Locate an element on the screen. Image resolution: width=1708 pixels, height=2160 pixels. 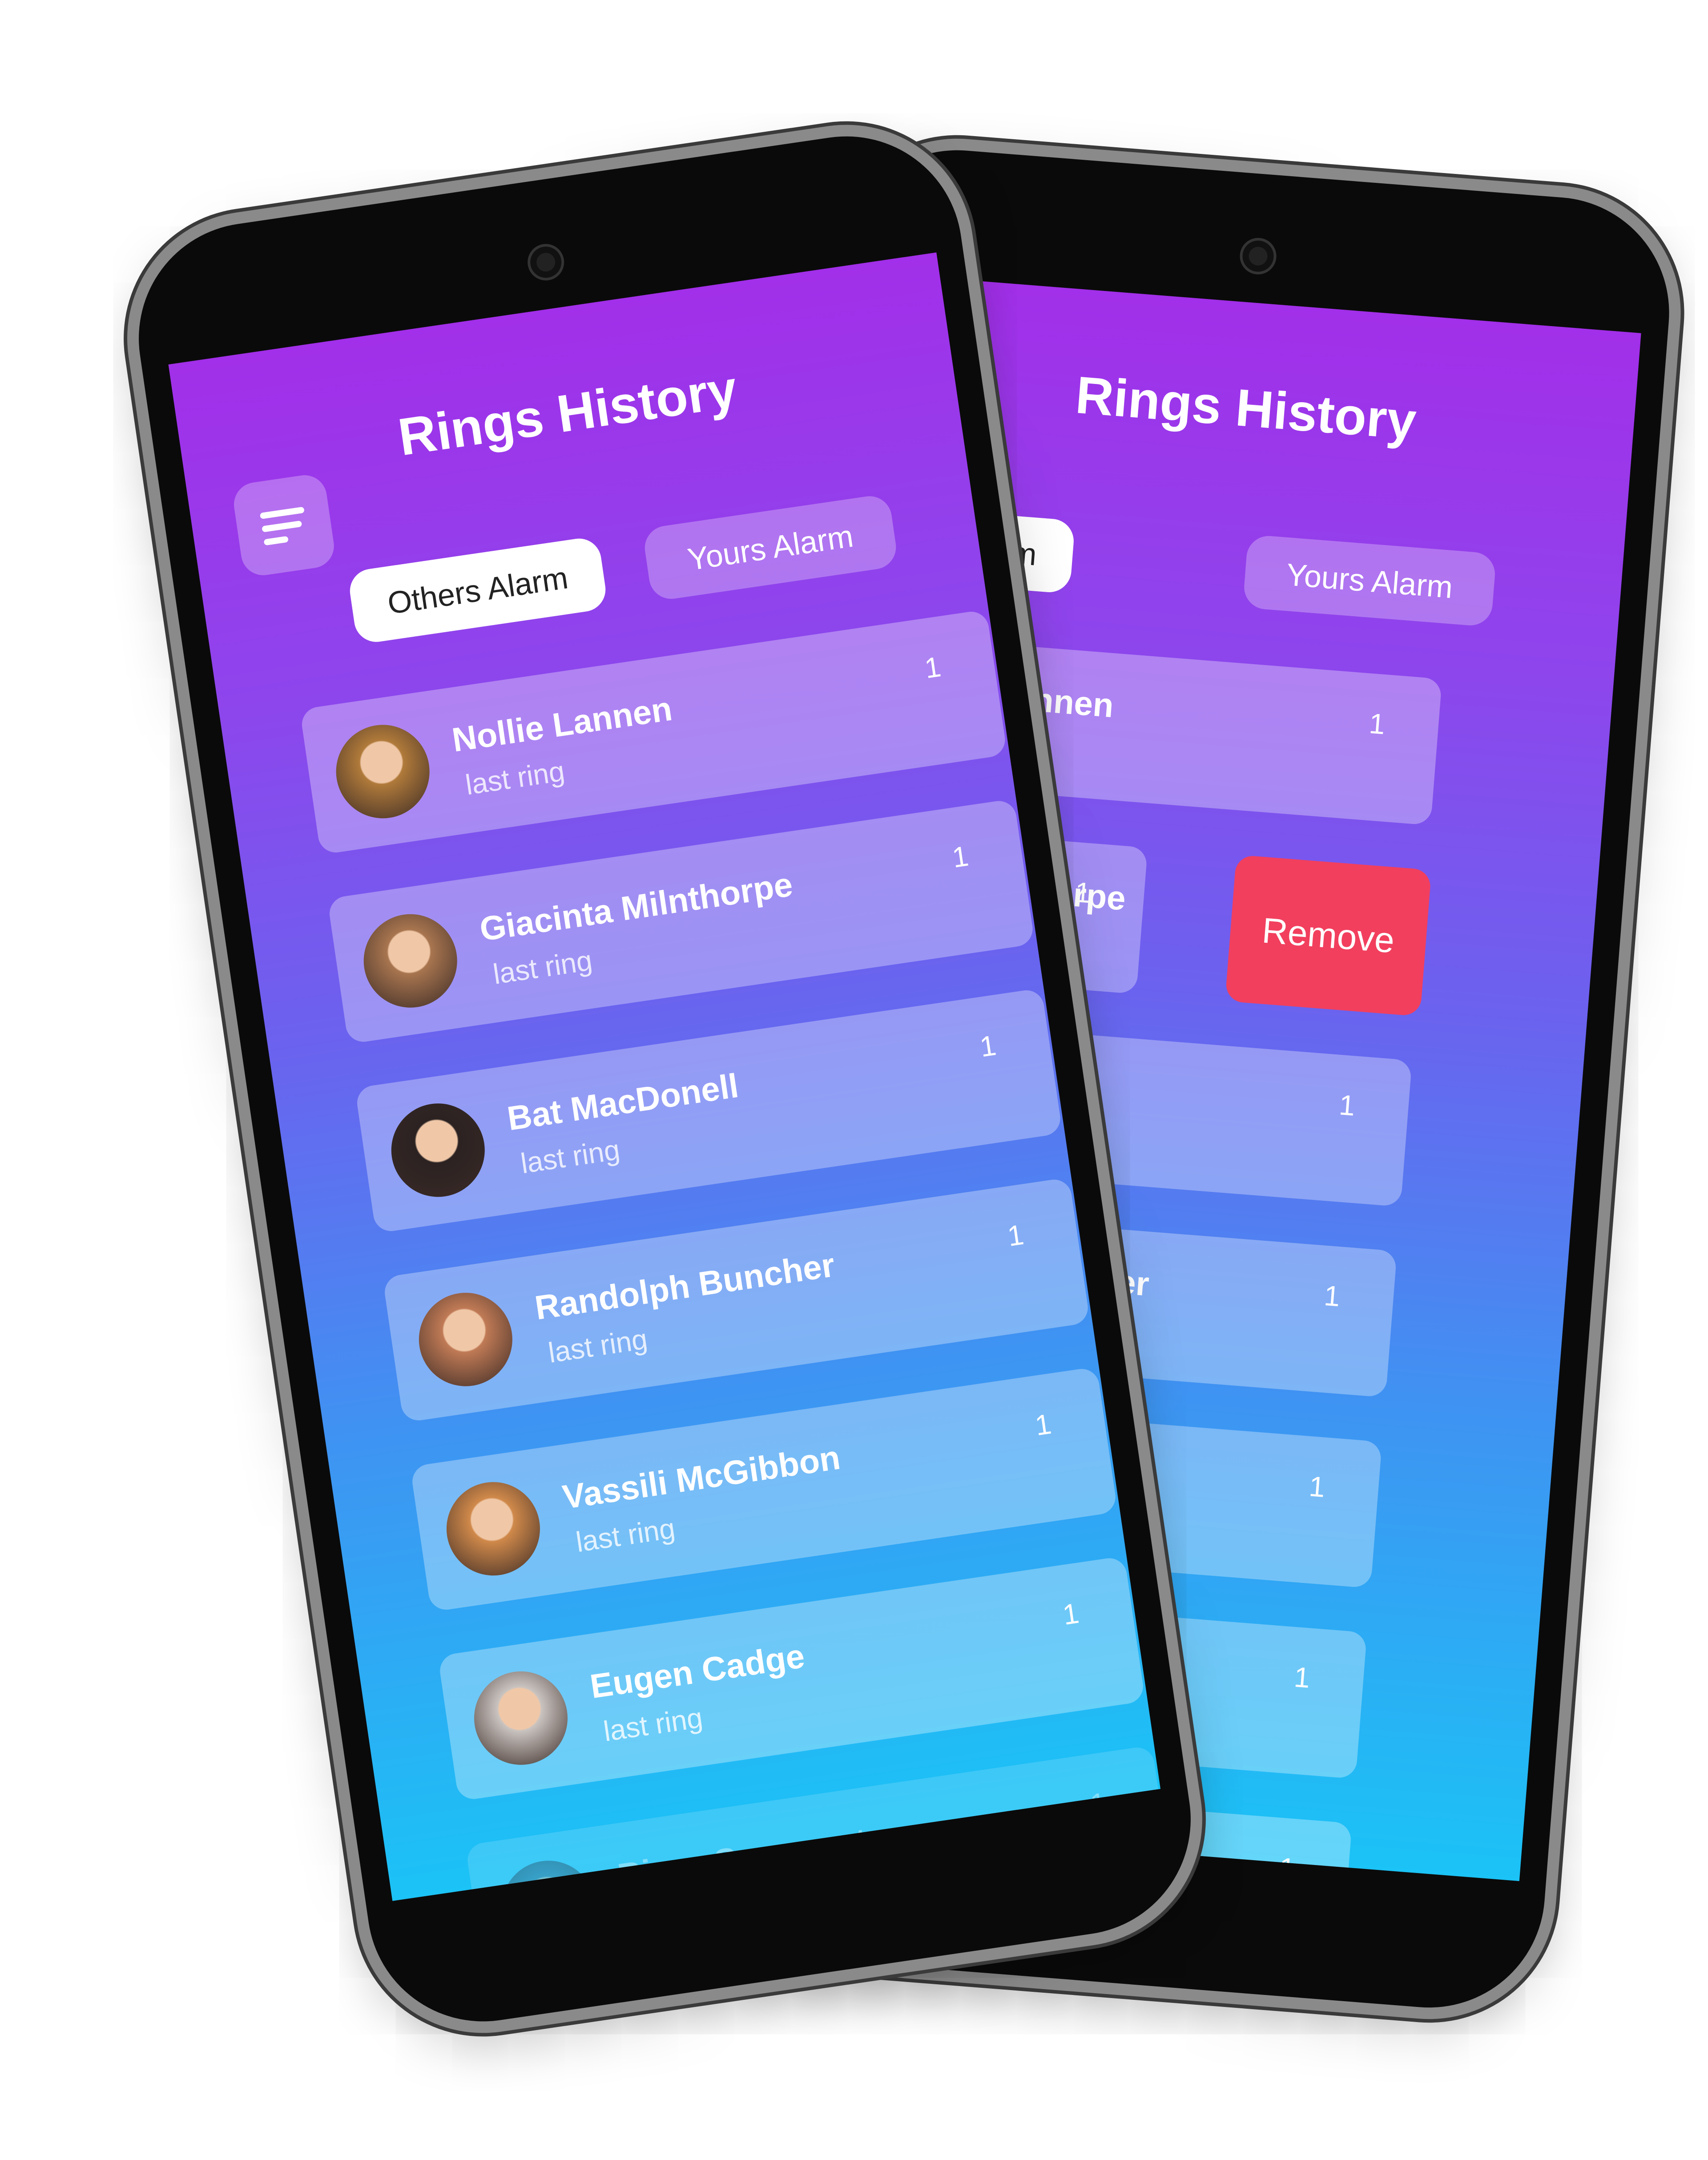
remove-button: Remove is located at coordinates (1328, 936).